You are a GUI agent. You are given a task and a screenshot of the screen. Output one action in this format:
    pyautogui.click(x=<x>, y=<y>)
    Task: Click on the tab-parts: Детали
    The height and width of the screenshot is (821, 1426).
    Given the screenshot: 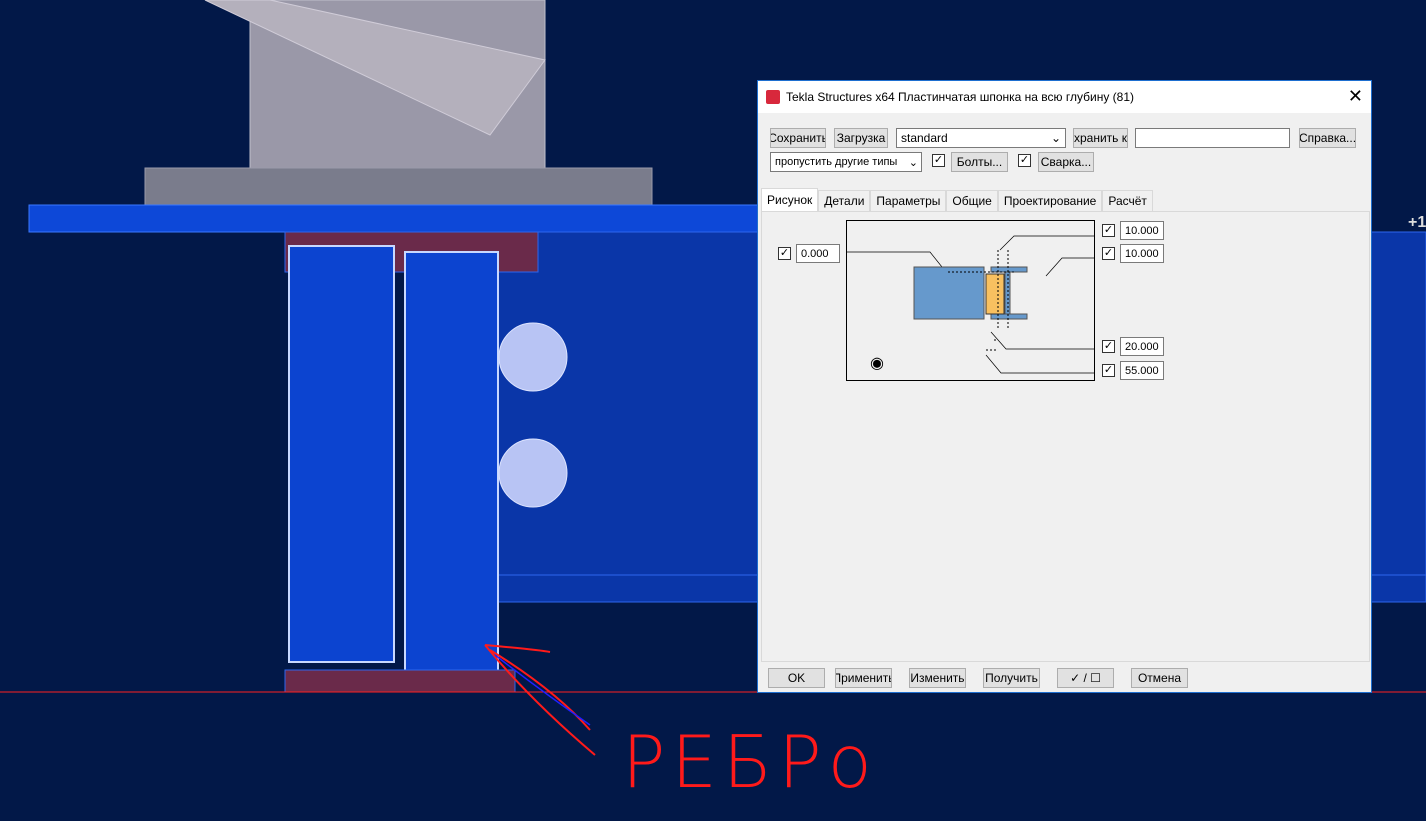 What is the action you would take?
    pyautogui.click(x=844, y=200)
    